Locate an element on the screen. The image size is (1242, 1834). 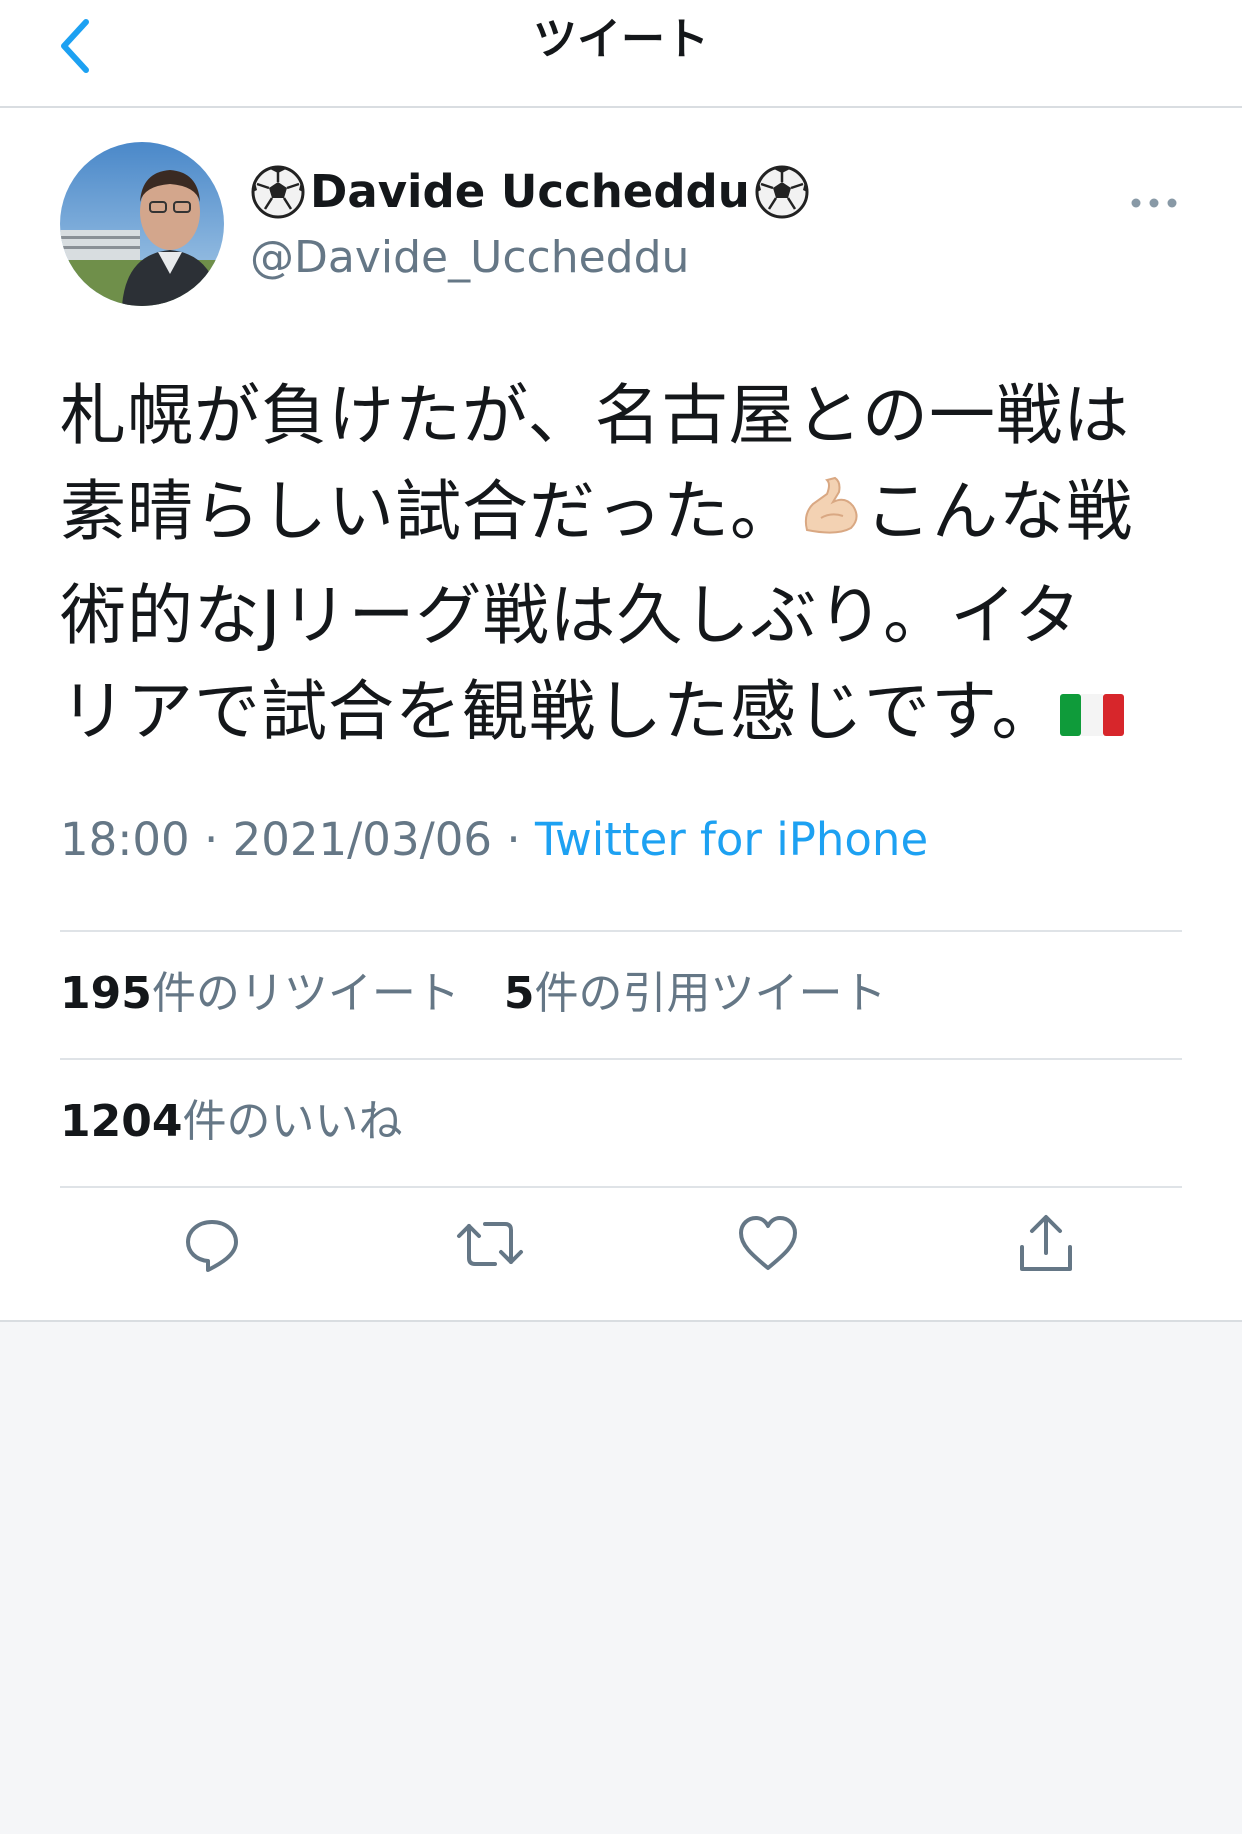
tweet-meta: 18:00 · 2021/03/06 · Twitter for iPhone is located at coordinates (494, 840).